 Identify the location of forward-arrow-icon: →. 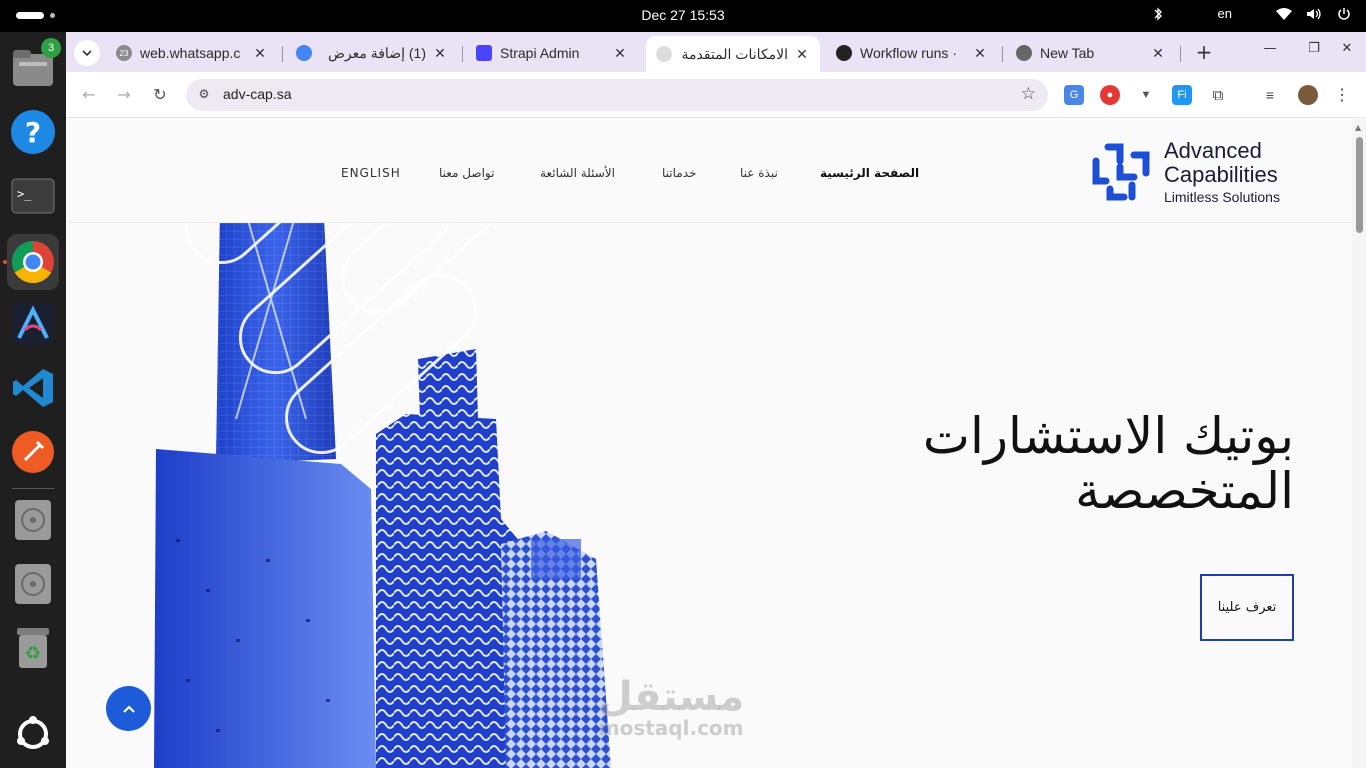
(124, 95).